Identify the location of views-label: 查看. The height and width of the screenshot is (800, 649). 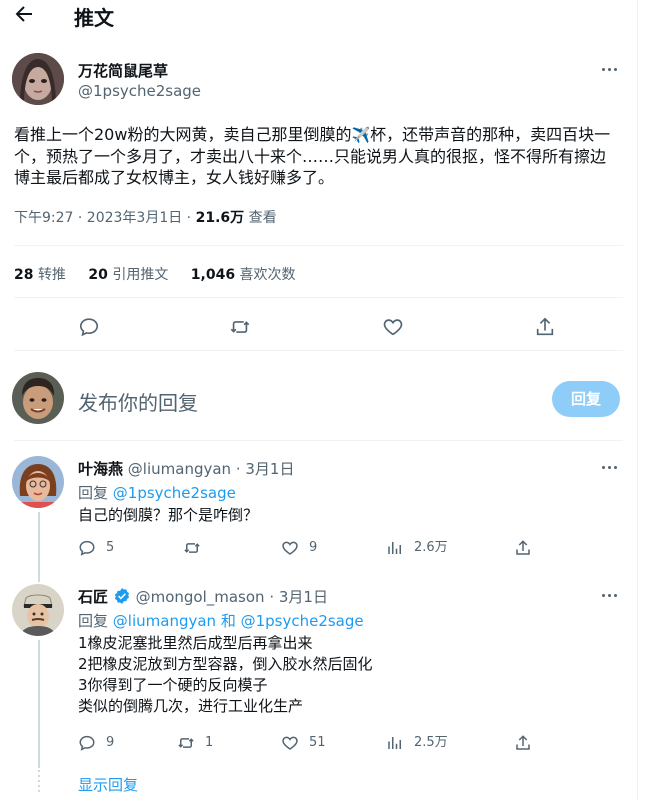
(262, 218).